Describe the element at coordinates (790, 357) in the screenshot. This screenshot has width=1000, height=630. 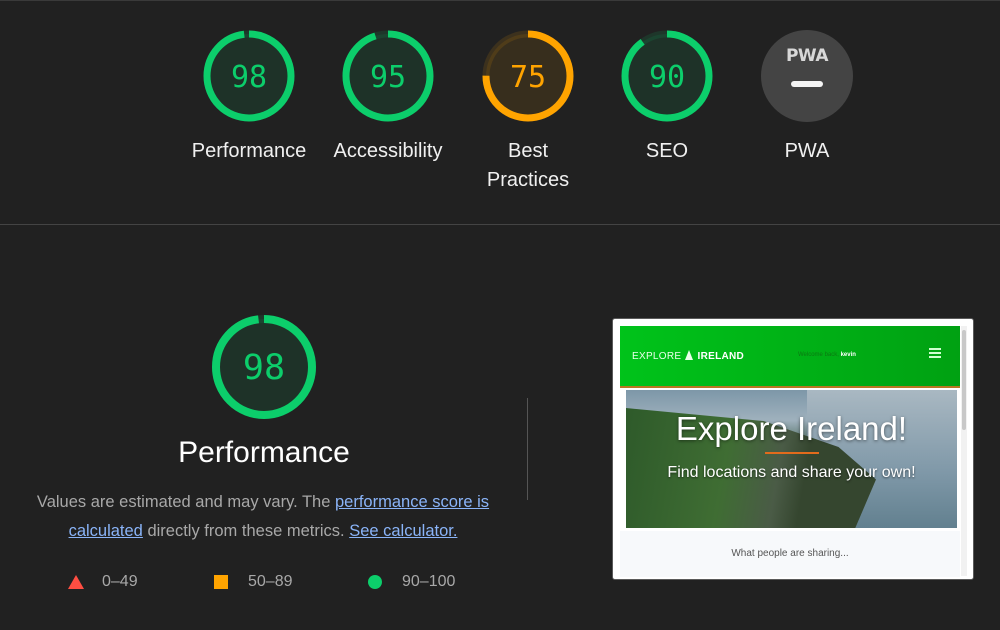
I see `site-header: EXPLORE IRELAND Welcome back, kevin` at that location.